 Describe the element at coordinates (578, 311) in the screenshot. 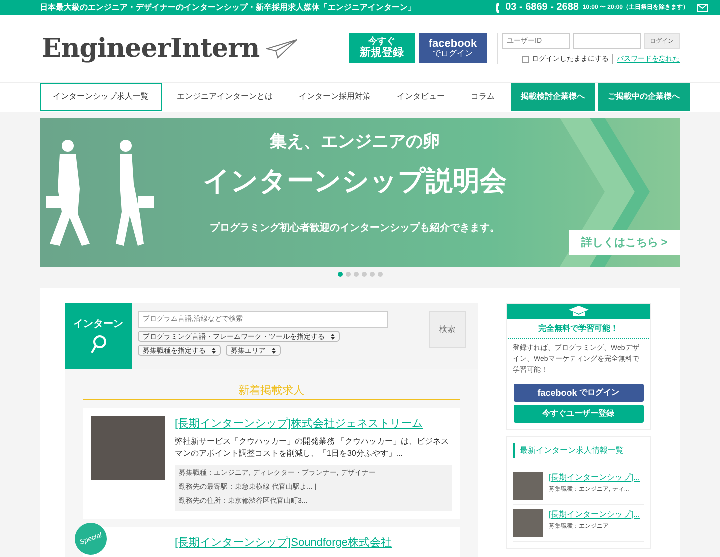

I see `graduation-cap-icon` at that location.